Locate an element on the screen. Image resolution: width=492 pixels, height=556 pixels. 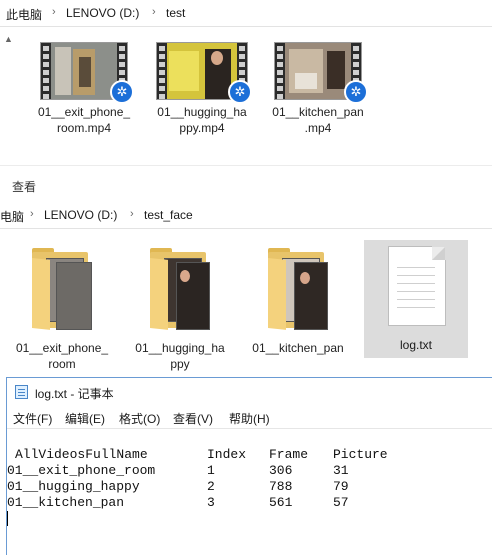
window-title: log.txt - 记事本 is located at coordinates (74, 394).